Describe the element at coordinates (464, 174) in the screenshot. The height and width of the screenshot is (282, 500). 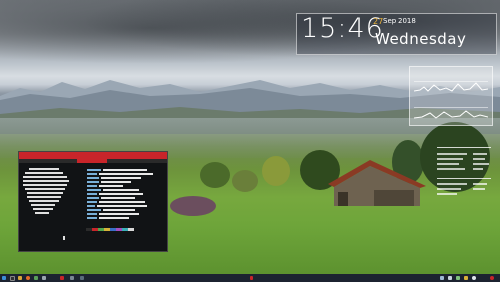
I see `stats-widget` at that location.